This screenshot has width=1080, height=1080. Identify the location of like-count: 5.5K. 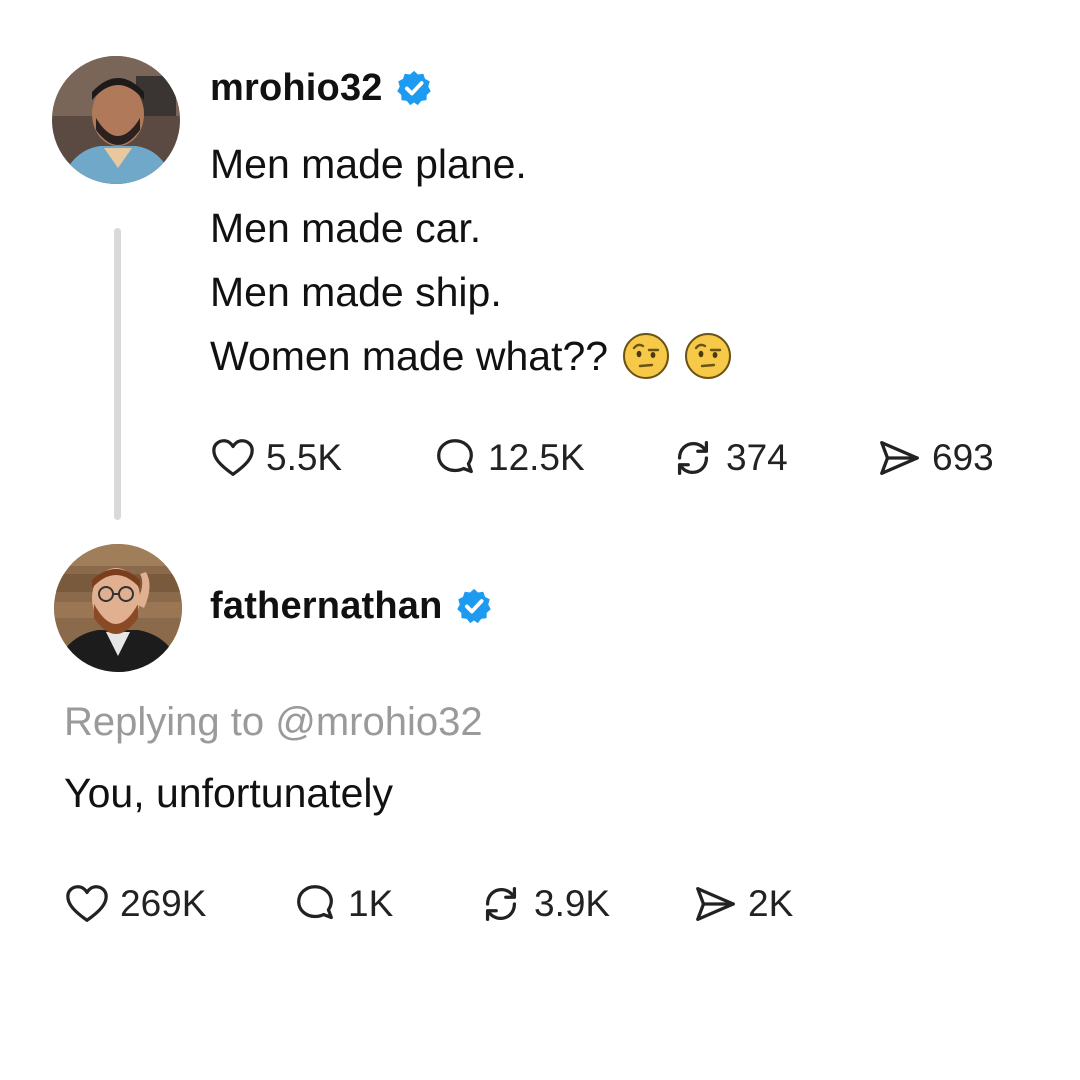
(304, 457).